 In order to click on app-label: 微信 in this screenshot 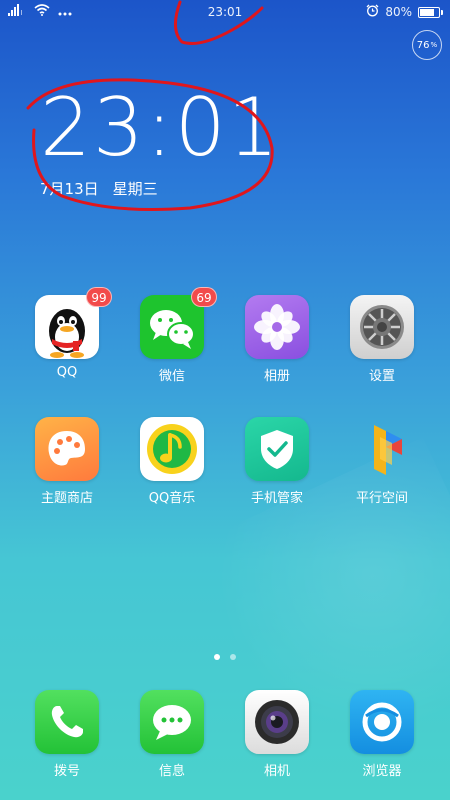, I will do `click(171, 376)`.